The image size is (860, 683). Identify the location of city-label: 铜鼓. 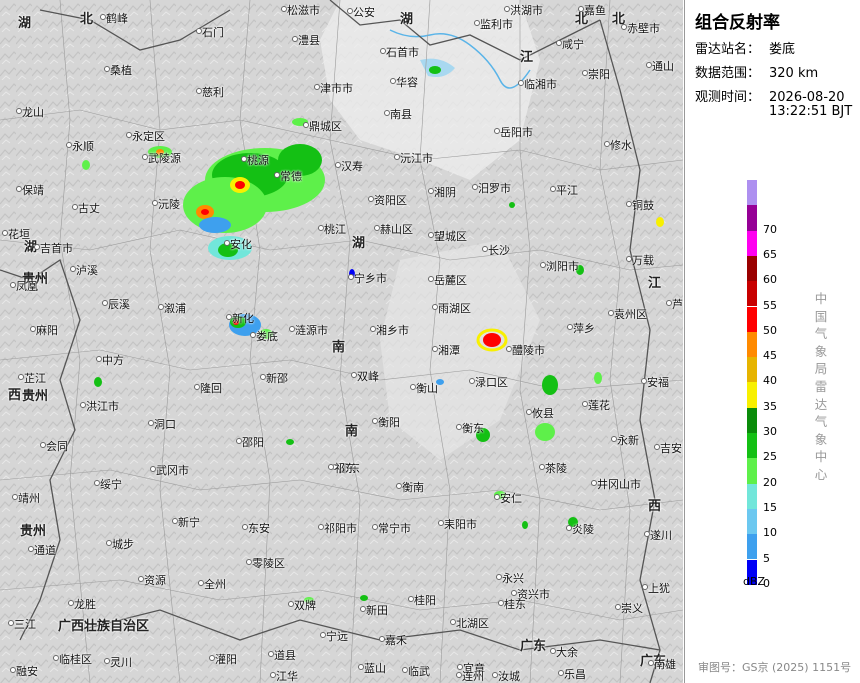
(643, 205).